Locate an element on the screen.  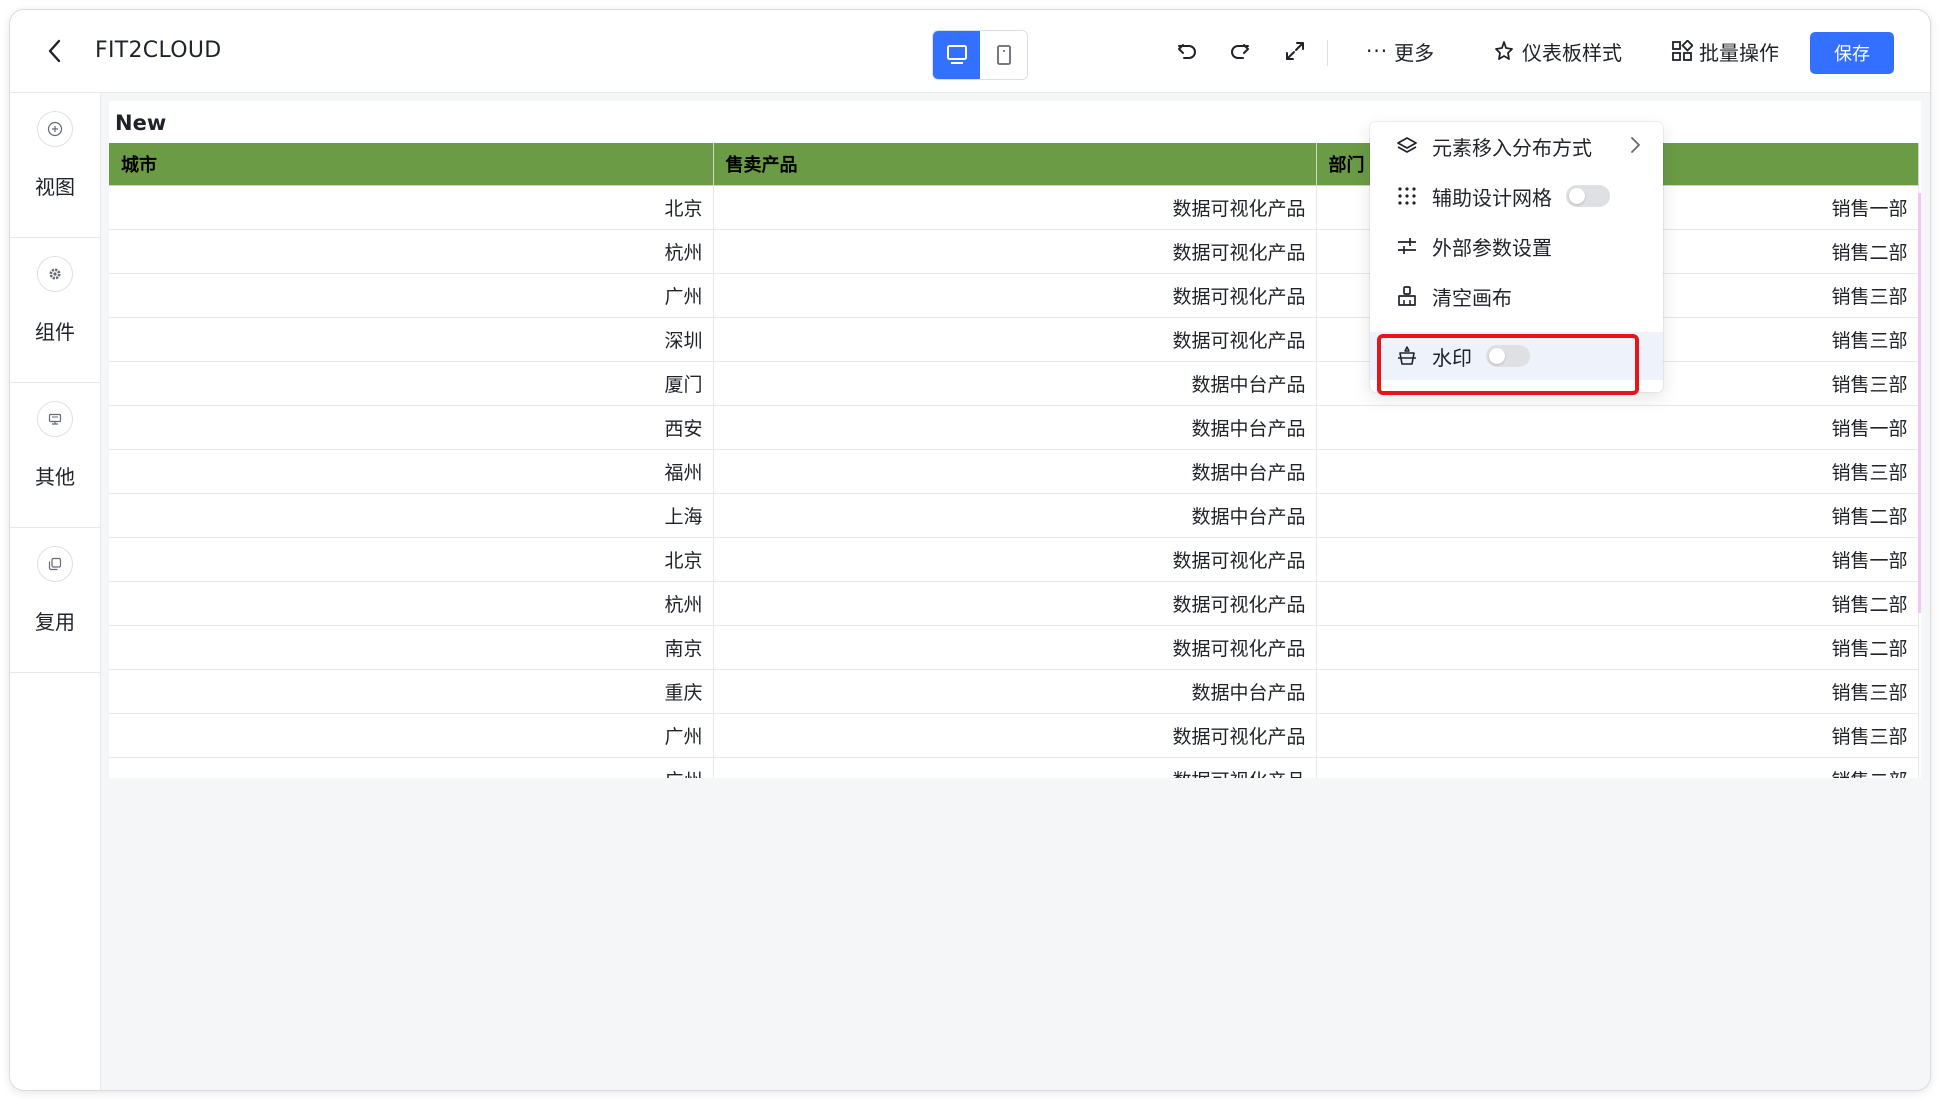
table-row: 杭州 数据可视化产品 销售二部 is located at coordinates (1014, 603).